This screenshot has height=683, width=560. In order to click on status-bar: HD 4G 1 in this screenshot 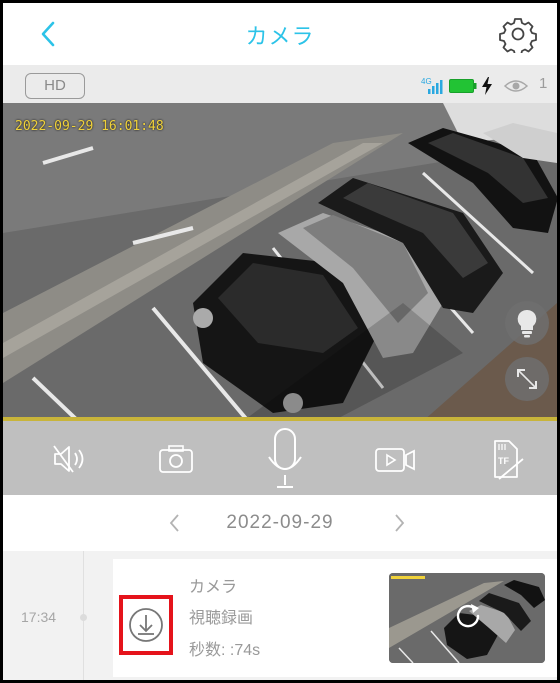, I will do `click(280, 84)`.